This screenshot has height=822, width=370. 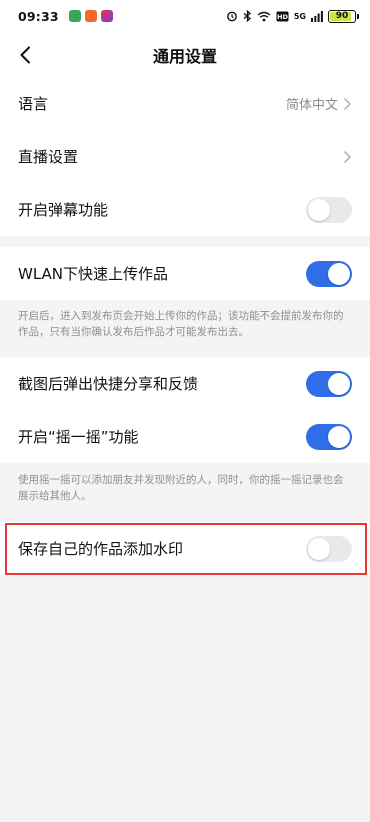 What do you see at coordinates (185, 103) in the screenshot?
I see `language-row: 语言 简体中文` at bounding box center [185, 103].